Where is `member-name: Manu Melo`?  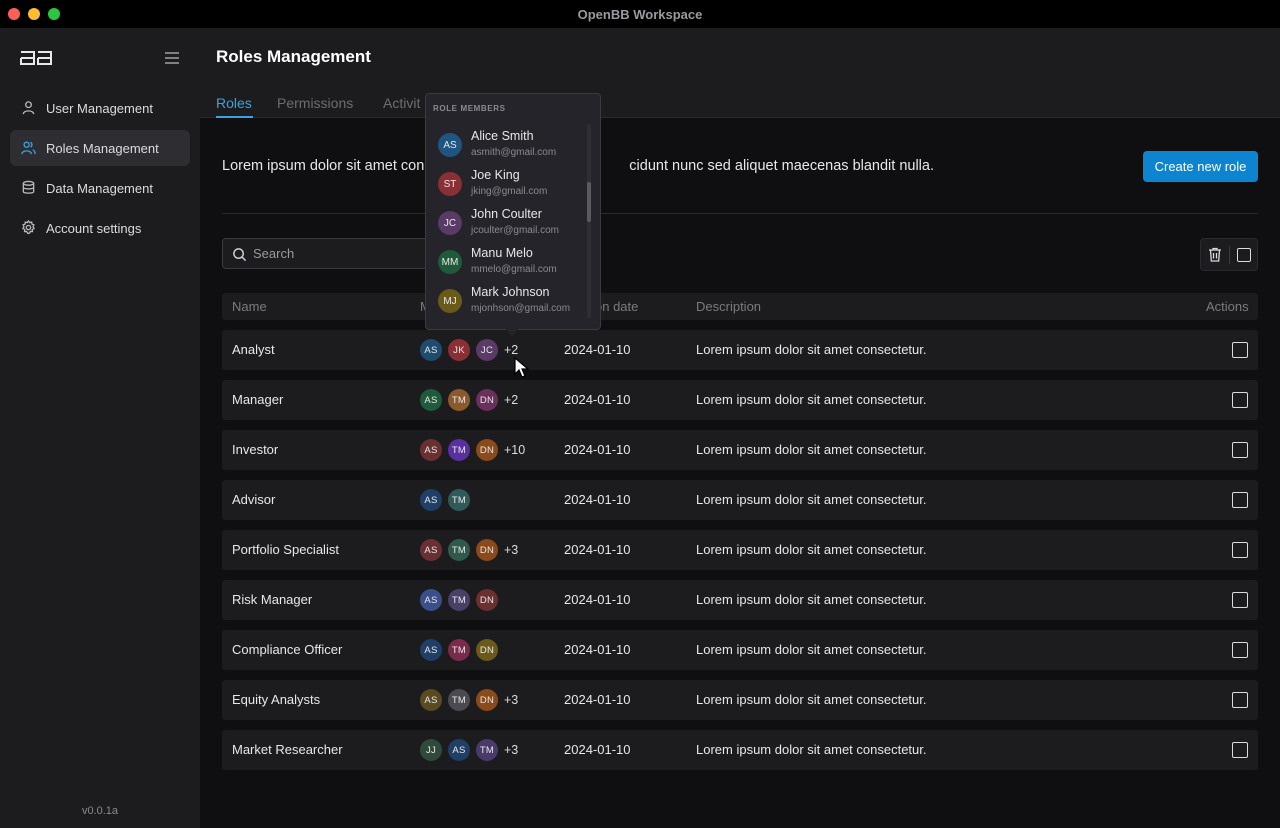 member-name: Manu Melo is located at coordinates (502, 253).